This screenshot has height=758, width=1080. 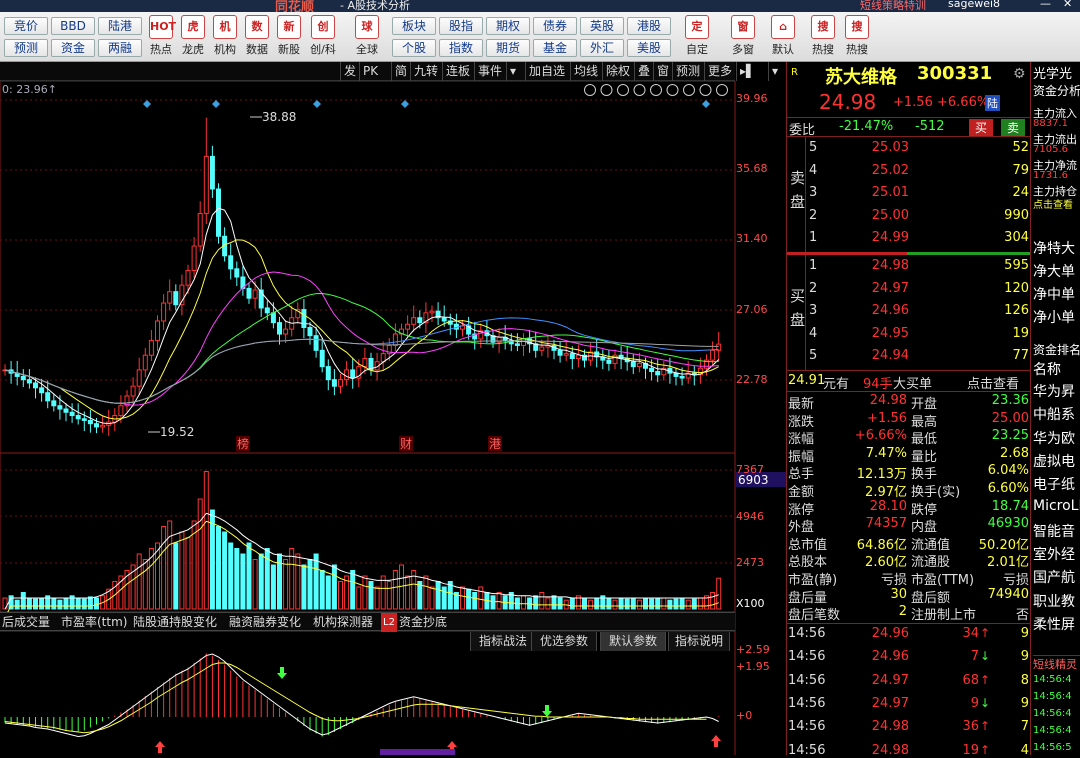 I want to click on indicator-tab-1: 优选参数, so click(x=564, y=641).